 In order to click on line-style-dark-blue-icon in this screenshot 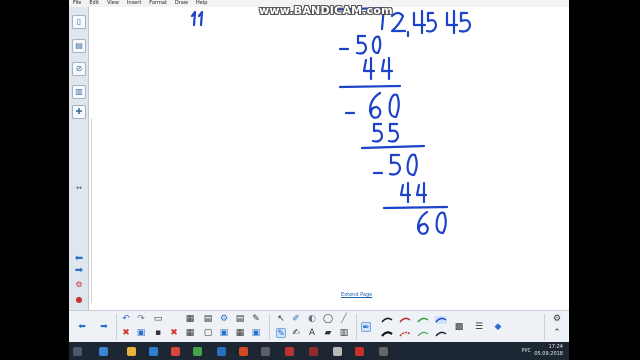, I will do `click(441, 334)`.